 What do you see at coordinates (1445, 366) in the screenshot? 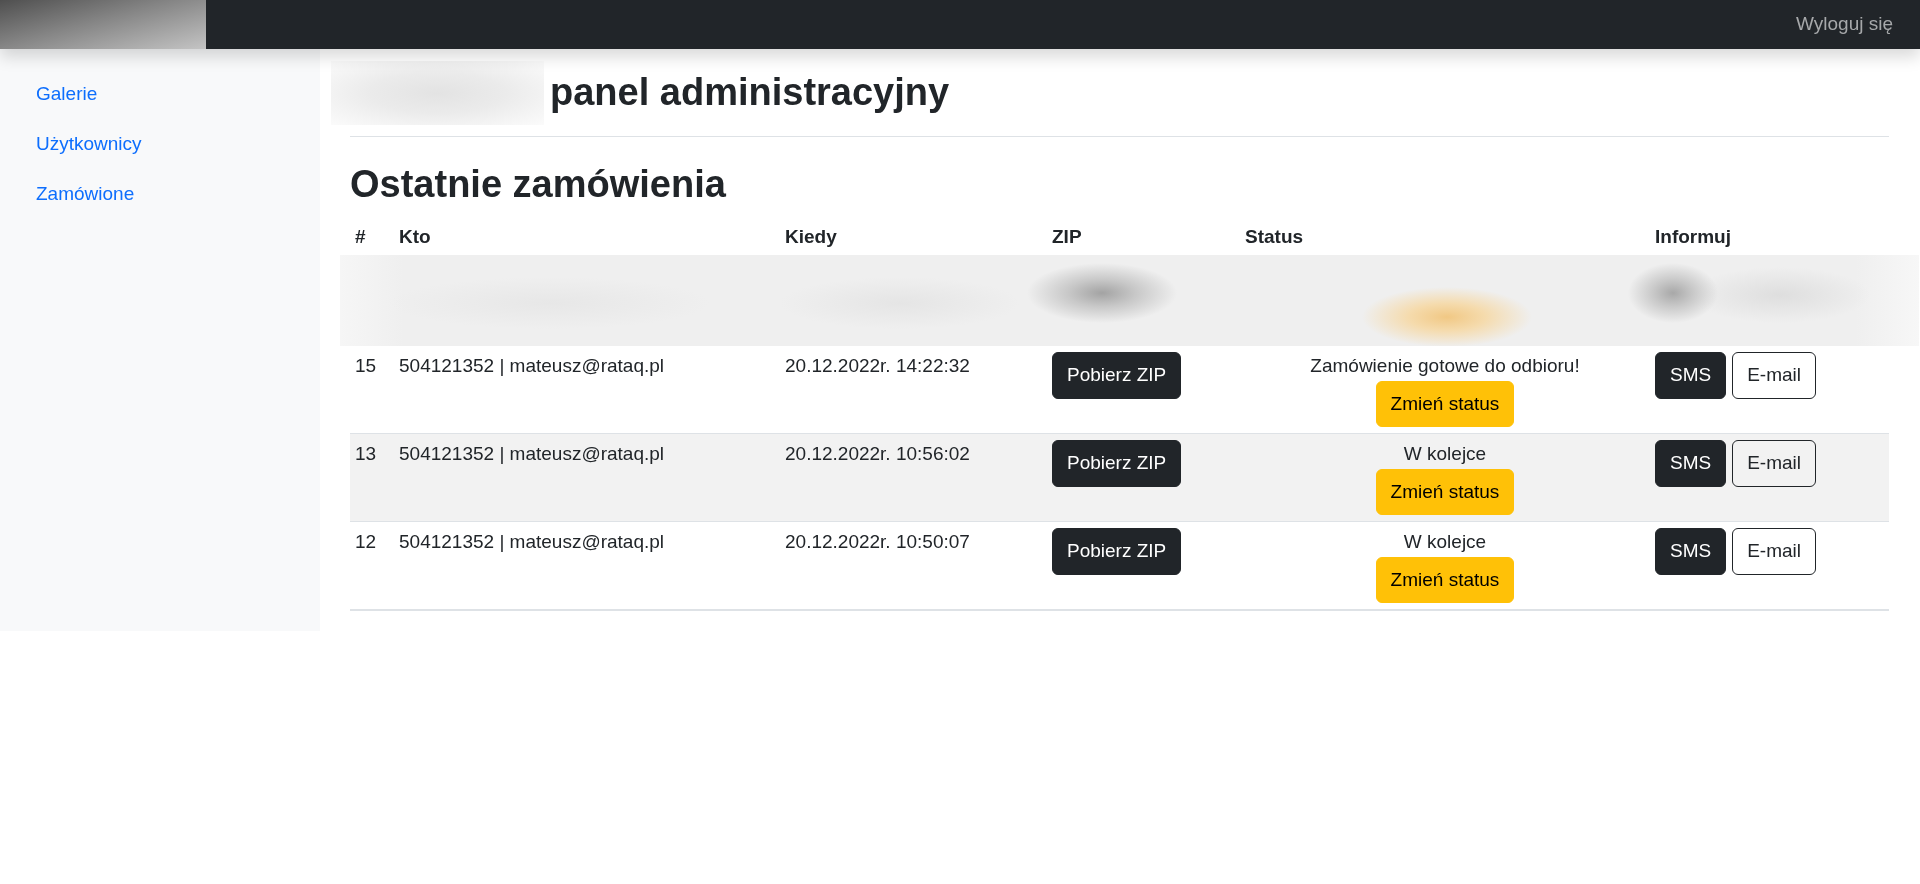
I see `status-text: Zamówienie gotowe do odbioru!` at bounding box center [1445, 366].